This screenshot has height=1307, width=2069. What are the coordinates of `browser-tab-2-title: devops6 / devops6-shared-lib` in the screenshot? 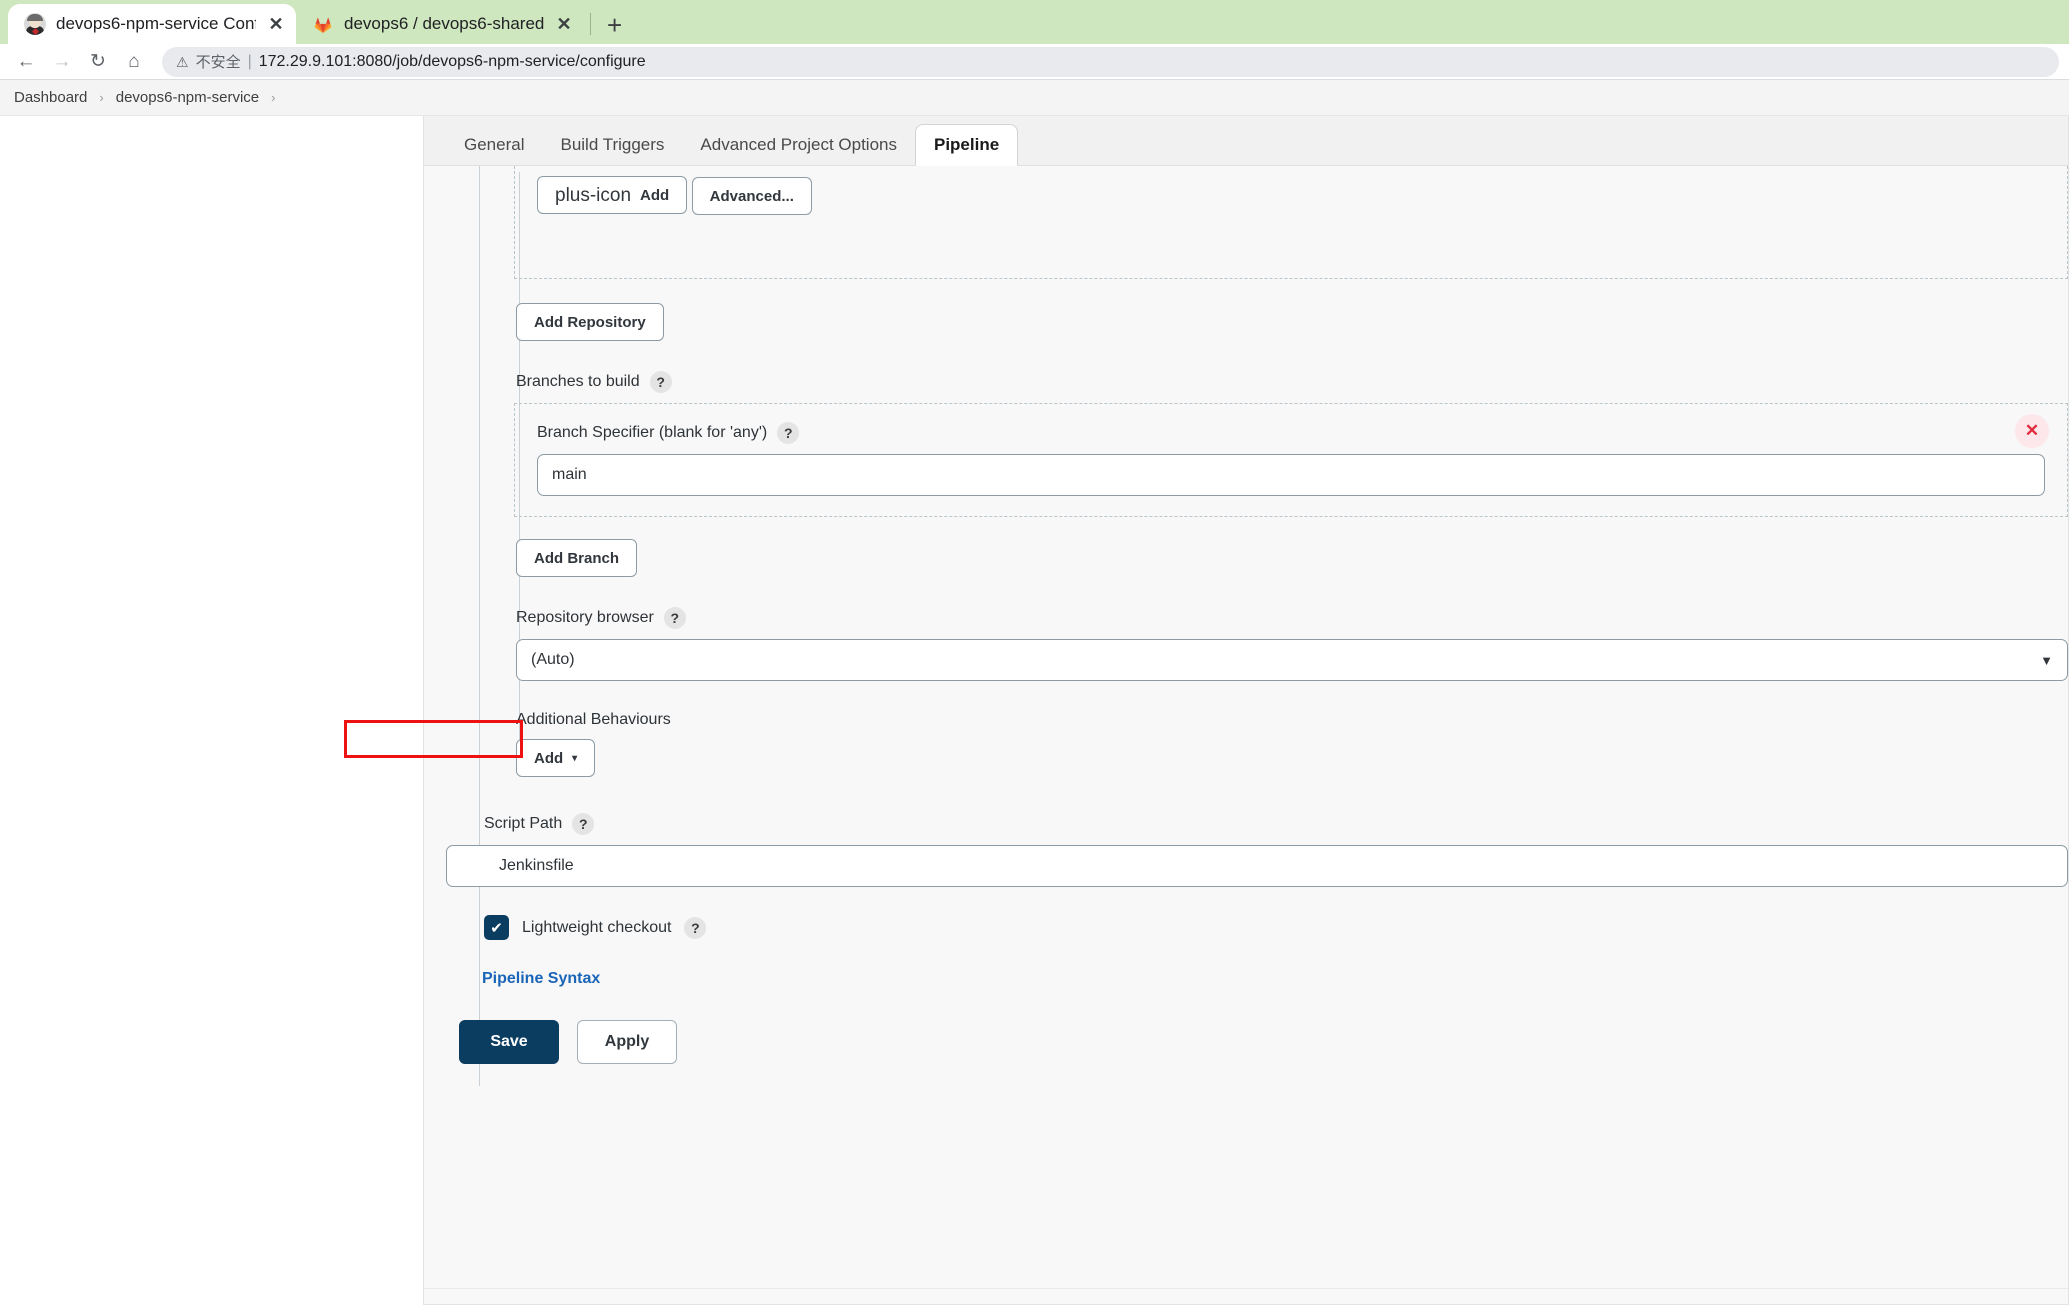 It's located at (444, 23).